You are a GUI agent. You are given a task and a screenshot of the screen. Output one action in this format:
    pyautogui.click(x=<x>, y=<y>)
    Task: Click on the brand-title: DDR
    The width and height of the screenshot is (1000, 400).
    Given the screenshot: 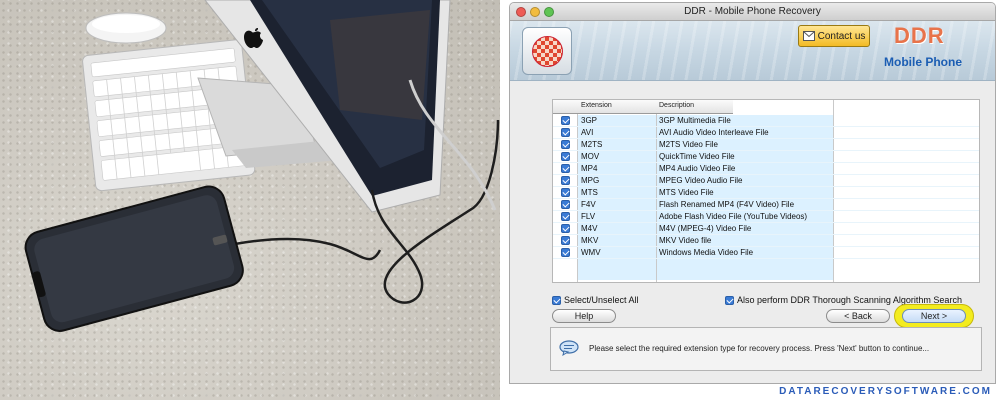 What is the action you would take?
    pyautogui.click(x=919, y=35)
    